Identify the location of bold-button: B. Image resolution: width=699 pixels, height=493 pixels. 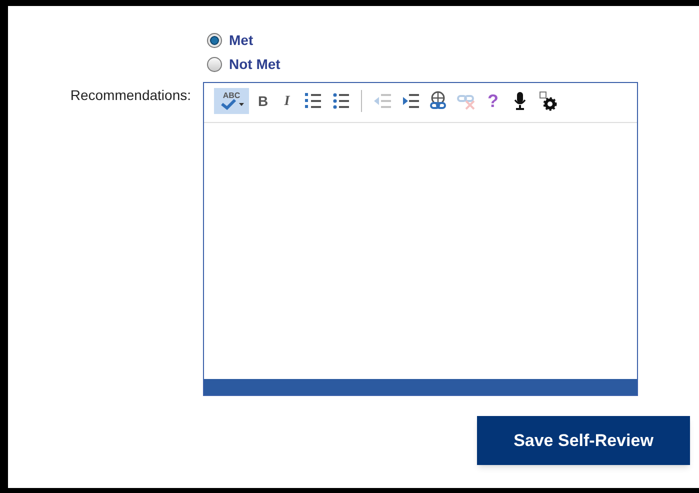
(263, 101).